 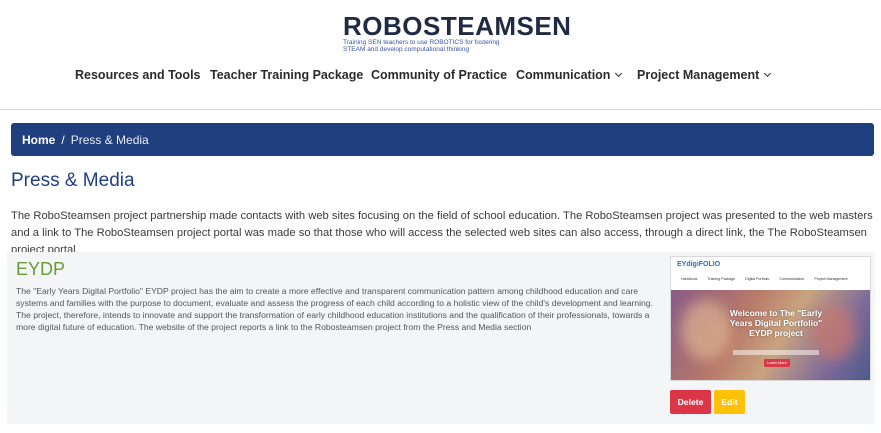 I want to click on nav-item-label: Teacher Training Package, so click(x=287, y=75).